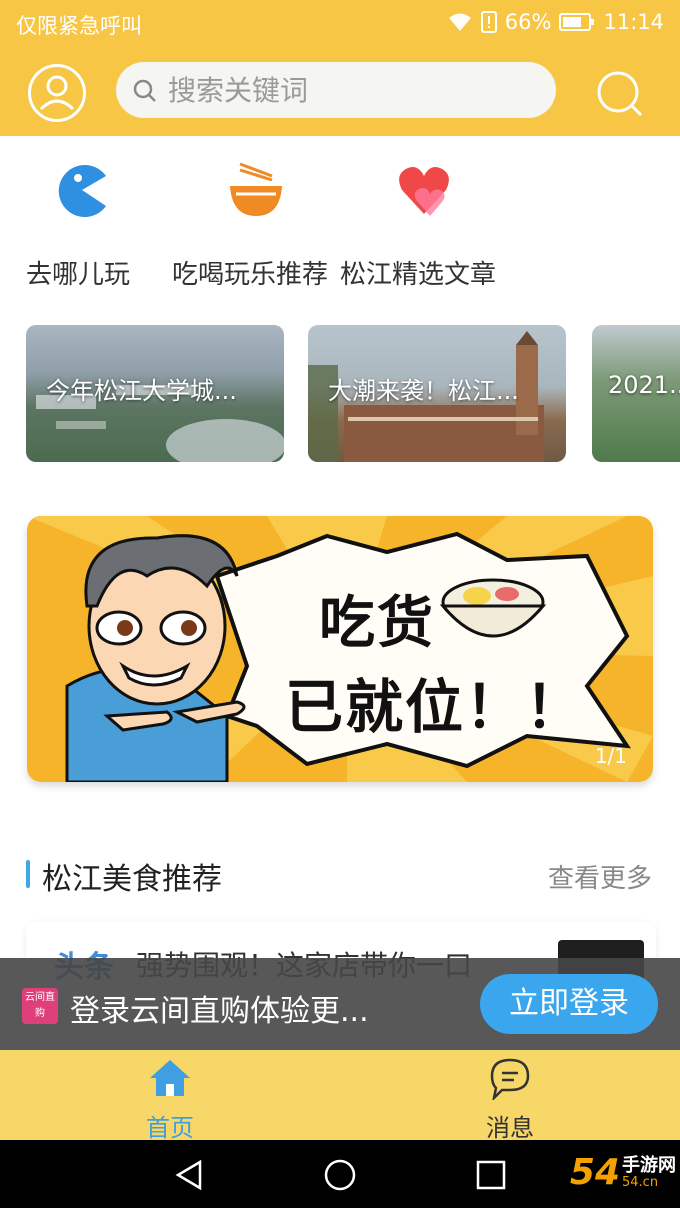  Describe the element at coordinates (40, 1006) in the screenshot. I see `app-logo: 云间直购` at that location.